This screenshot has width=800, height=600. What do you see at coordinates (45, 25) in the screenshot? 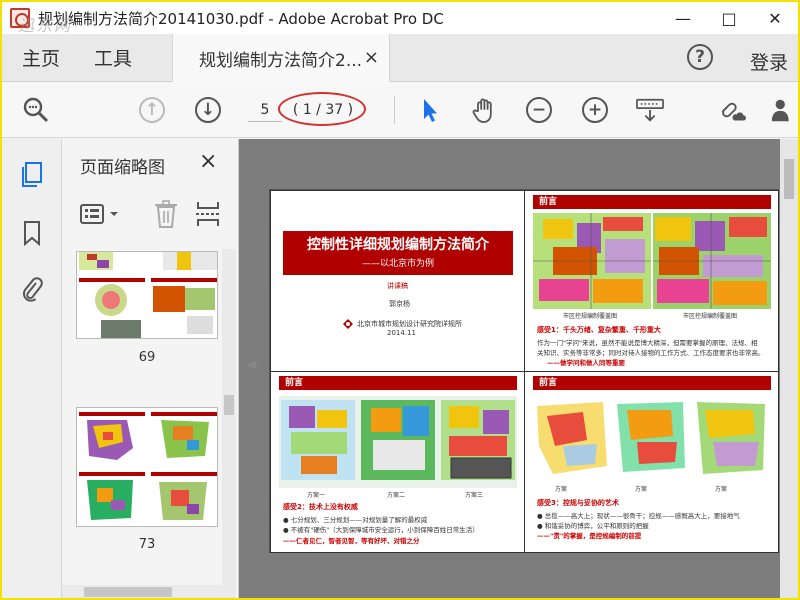
I see `watermark: 迅东网` at bounding box center [45, 25].